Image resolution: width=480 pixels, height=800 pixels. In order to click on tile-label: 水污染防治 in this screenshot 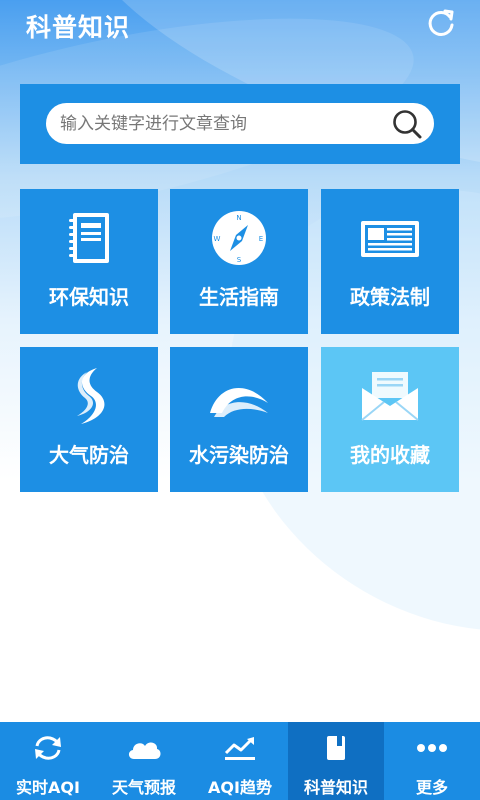, I will do `click(239, 455)`.